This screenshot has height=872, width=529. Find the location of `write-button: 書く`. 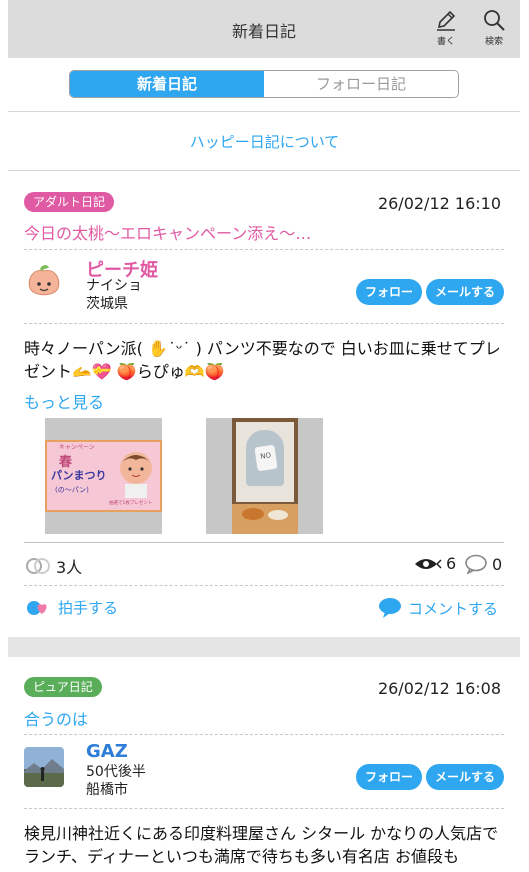

write-button: 書く is located at coordinates (446, 27).